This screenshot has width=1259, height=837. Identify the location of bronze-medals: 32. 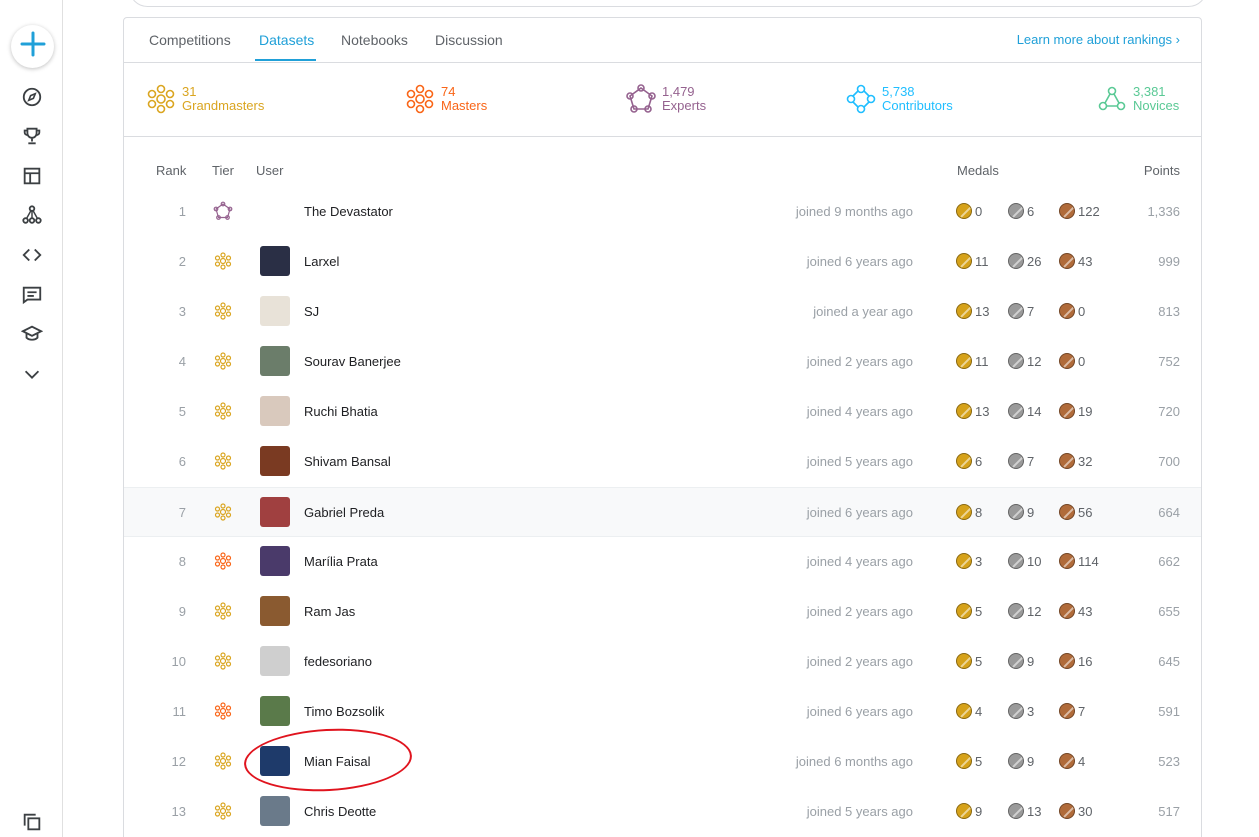
(1075, 461).